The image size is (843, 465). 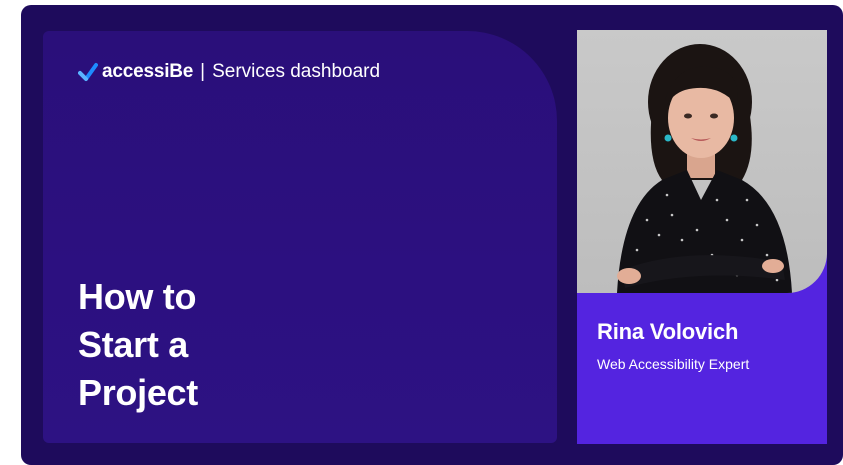 I want to click on presenter-name: Rina Volovich, so click(x=668, y=331).